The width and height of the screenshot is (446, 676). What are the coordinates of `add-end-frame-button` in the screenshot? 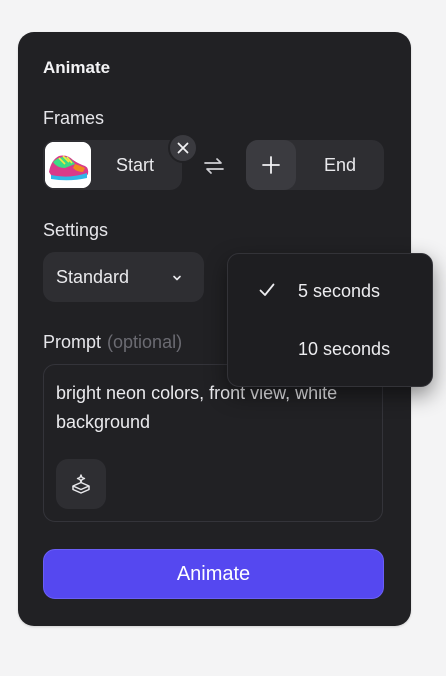 It's located at (271, 165).